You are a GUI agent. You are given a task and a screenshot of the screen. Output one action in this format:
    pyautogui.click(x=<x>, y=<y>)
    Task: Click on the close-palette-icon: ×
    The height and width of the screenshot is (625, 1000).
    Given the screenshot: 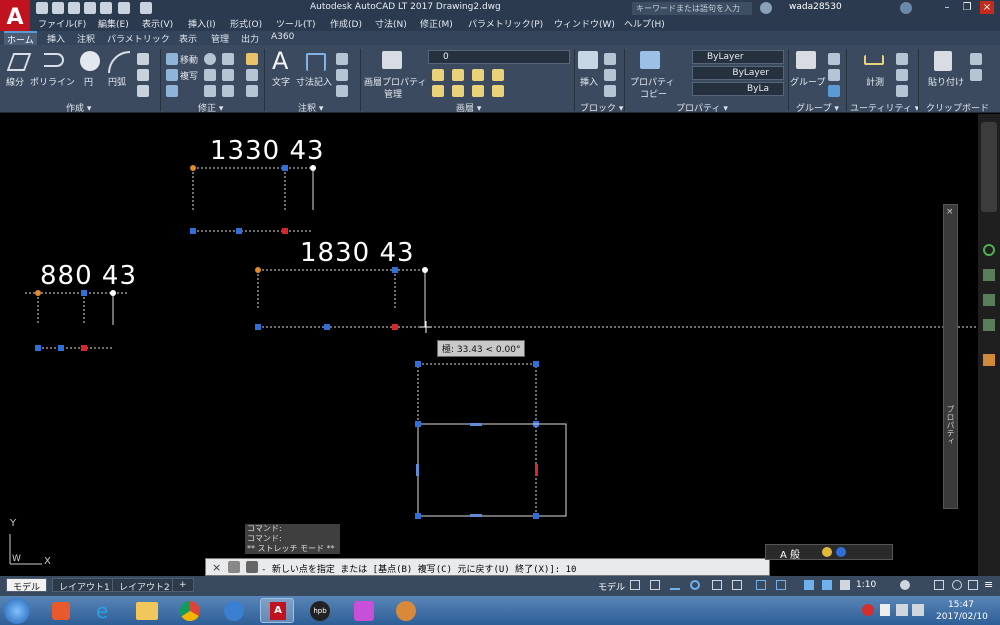 What is the action you would take?
    pyautogui.click(x=950, y=212)
    